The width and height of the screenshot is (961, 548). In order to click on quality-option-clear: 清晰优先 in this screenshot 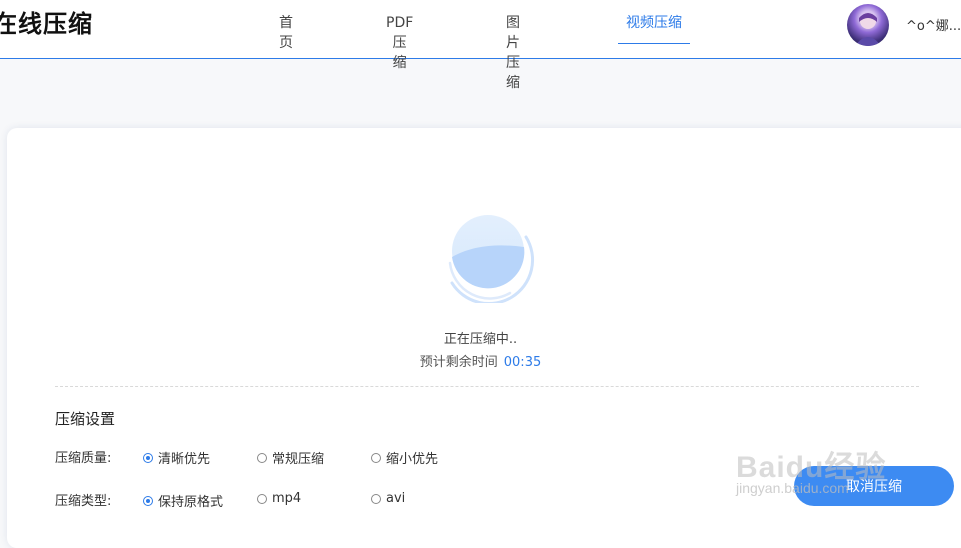, I will do `click(176, 457)`.